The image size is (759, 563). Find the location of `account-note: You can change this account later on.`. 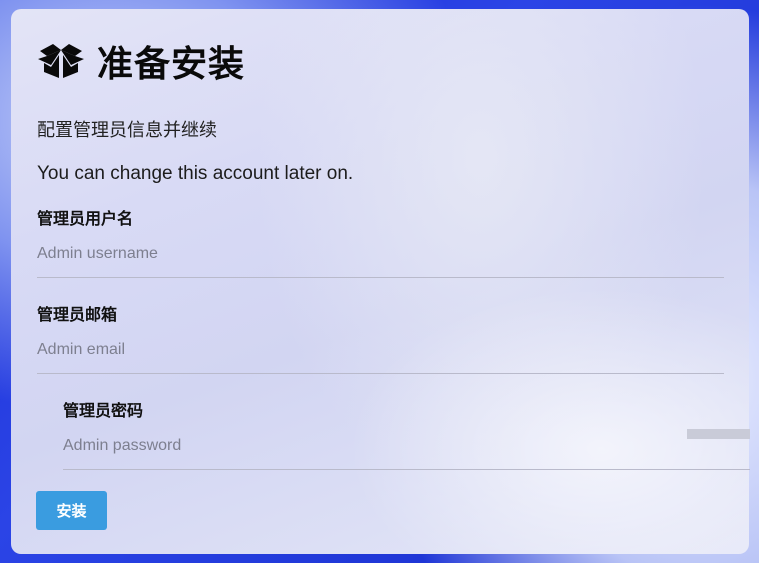

account-note: You can change this account later on. is located at coordinates (195, 173).